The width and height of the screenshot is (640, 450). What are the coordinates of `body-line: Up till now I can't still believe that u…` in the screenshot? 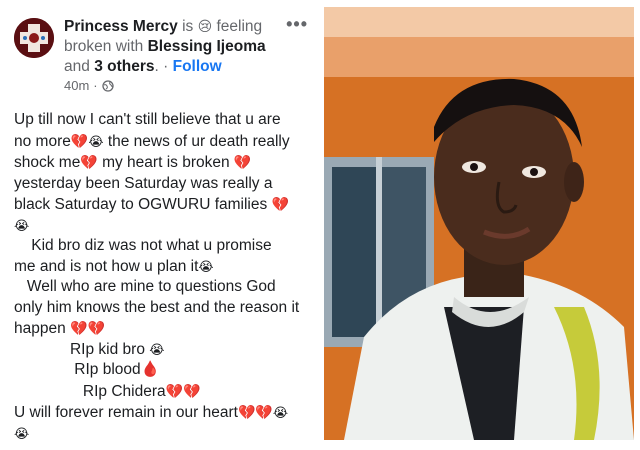 It's located at (147, 119).